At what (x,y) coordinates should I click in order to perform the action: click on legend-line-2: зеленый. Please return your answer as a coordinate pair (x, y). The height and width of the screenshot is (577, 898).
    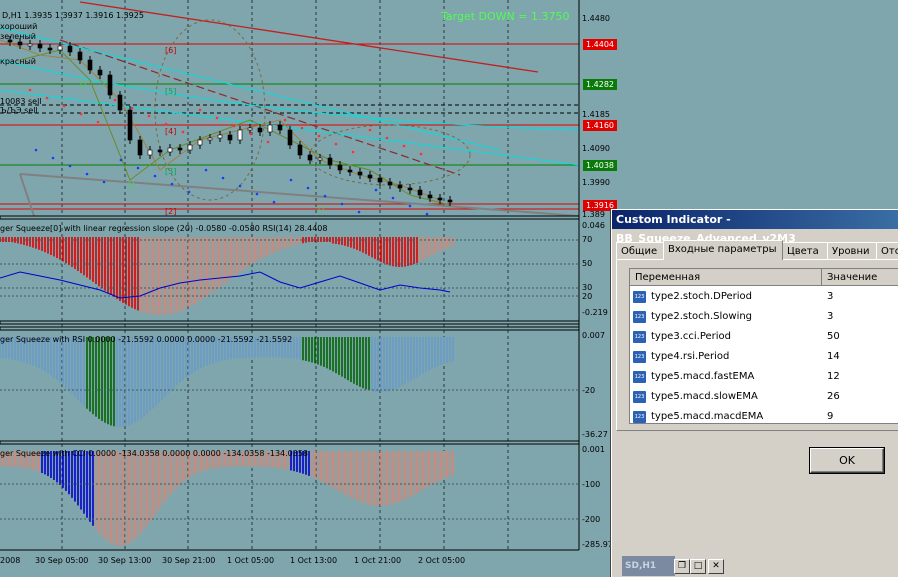
    Looking at the image, I should click on (18, 36).